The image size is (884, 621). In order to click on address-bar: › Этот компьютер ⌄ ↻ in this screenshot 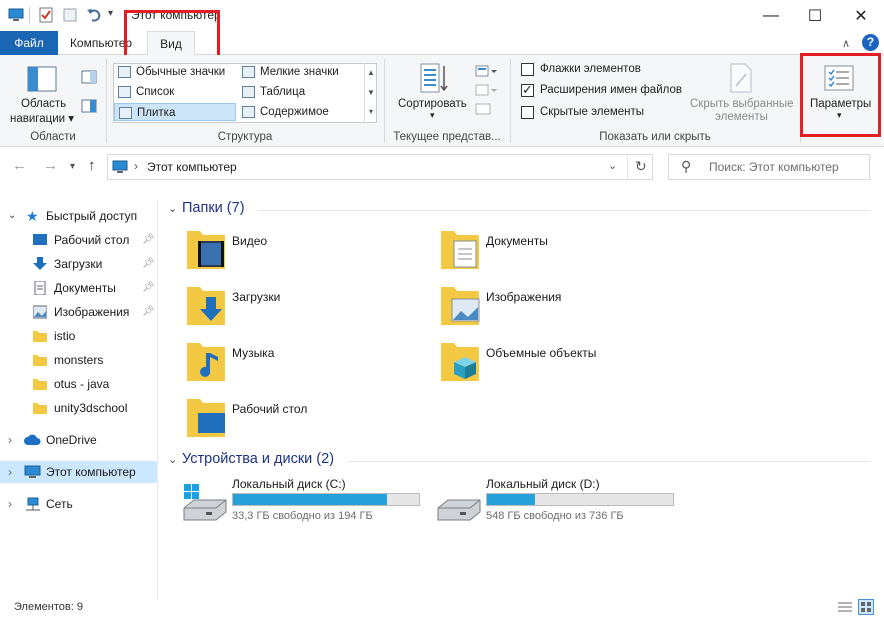, I will do `click(380, 167)`.